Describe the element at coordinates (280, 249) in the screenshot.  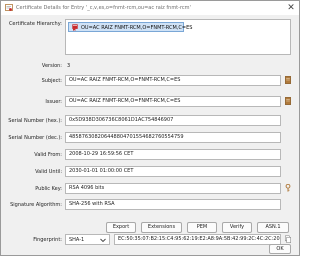
I see `ok-button: OK` at that location.